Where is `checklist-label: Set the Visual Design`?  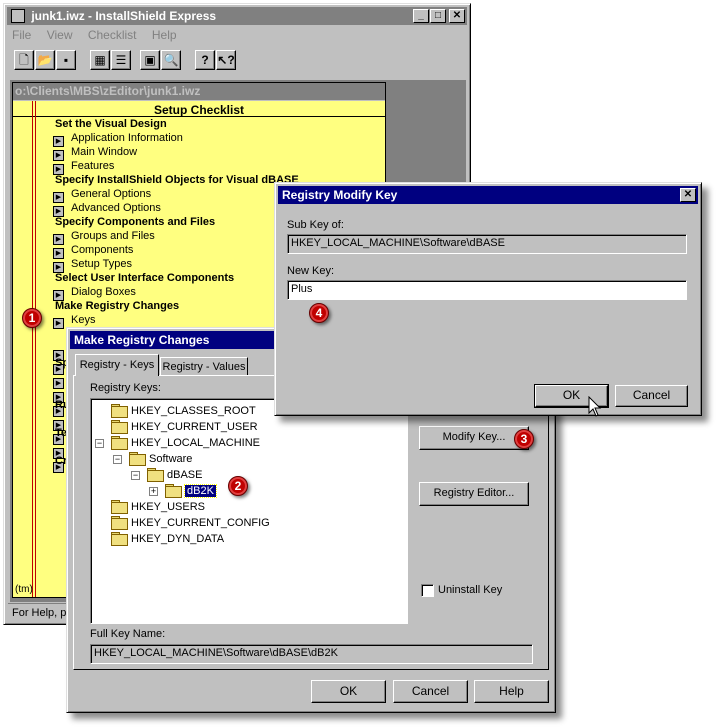 checklist-label: Set the Visual Design is located at coordinates (111, 124).